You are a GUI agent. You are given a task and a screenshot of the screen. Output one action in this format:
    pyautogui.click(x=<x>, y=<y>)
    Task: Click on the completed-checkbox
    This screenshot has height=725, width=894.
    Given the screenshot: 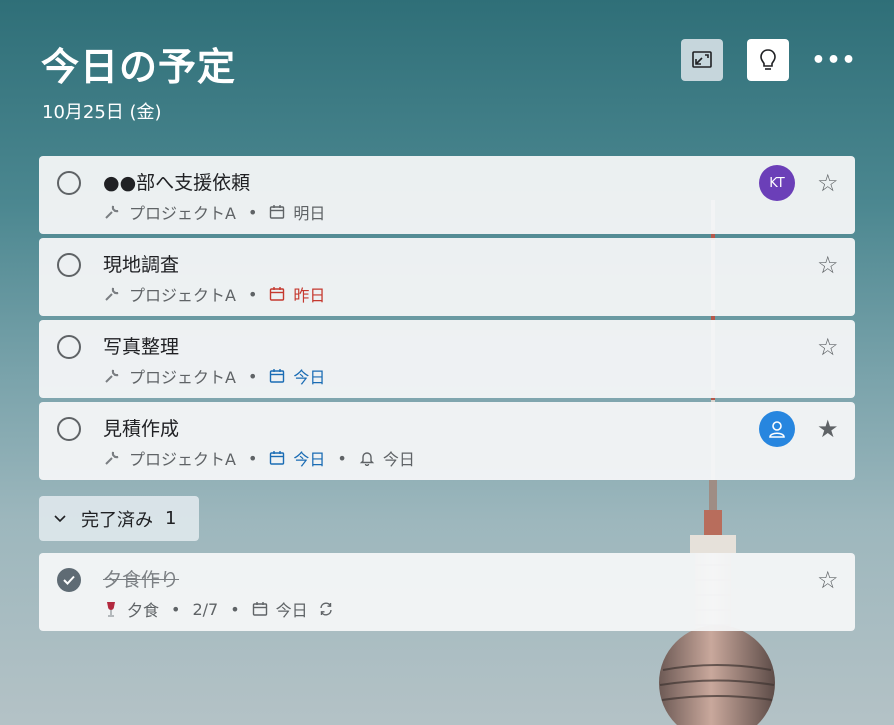 What is the action you would take?
    pyautogui.click(x=69, y=580)
    